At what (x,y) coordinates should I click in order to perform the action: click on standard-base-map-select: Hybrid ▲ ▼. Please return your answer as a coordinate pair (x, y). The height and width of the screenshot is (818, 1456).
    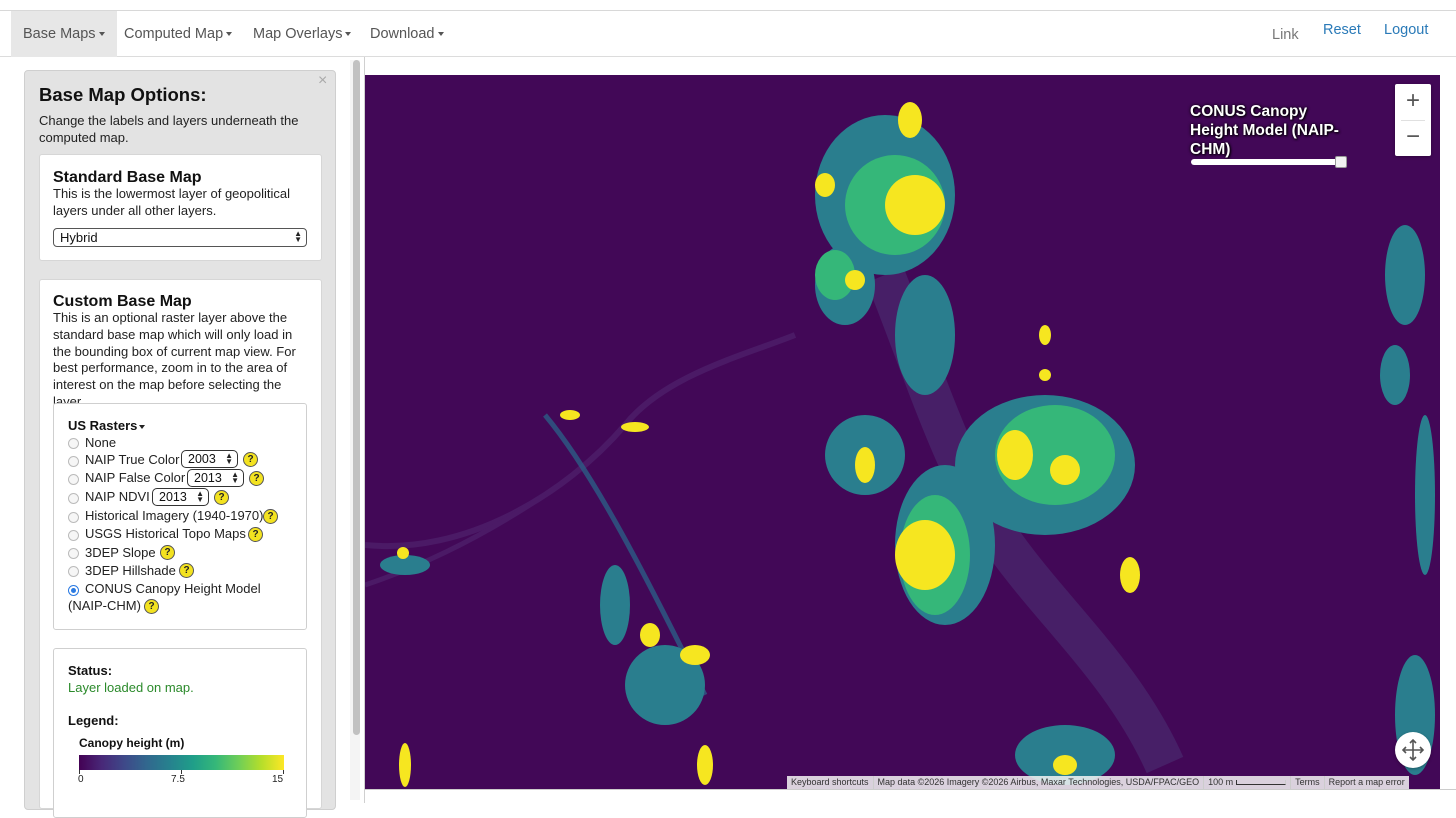
    Looking at the image, I should click on (180, 237).